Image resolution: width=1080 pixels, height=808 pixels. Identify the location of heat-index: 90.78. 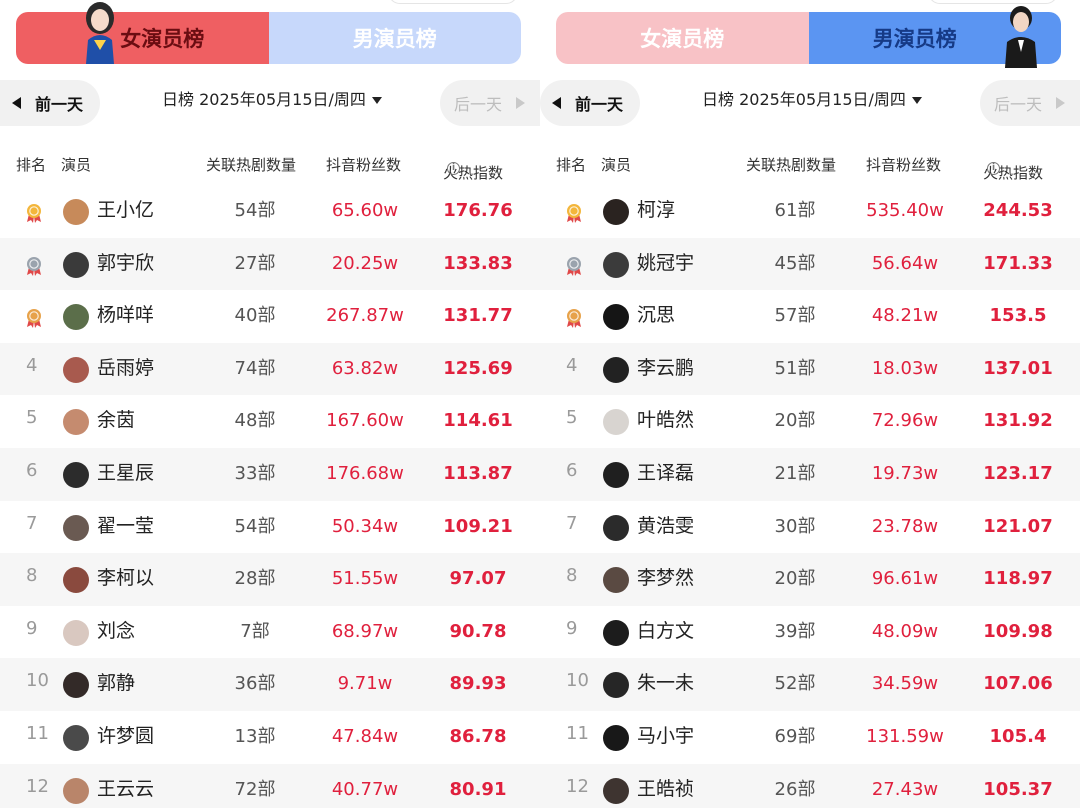
(478, 631).